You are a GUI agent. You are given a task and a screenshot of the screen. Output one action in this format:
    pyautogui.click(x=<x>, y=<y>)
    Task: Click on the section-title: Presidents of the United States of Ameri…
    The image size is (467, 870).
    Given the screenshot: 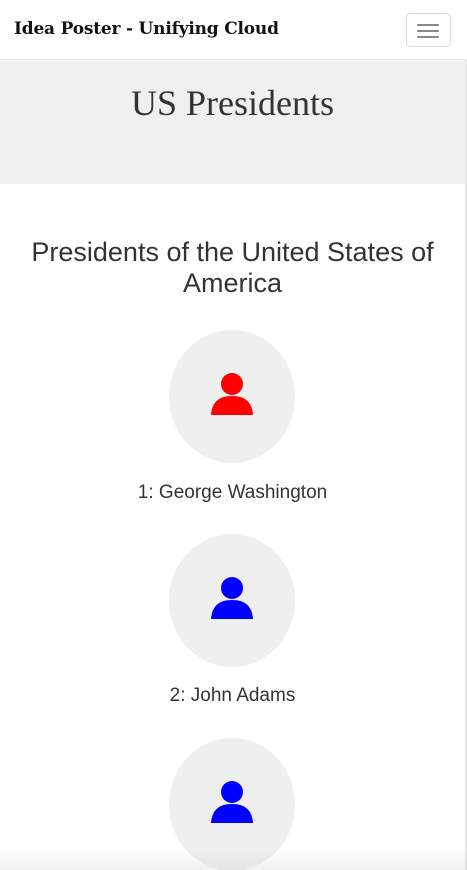 What is the action you would take?
    pyautogui.click(x=232, y=267)
    